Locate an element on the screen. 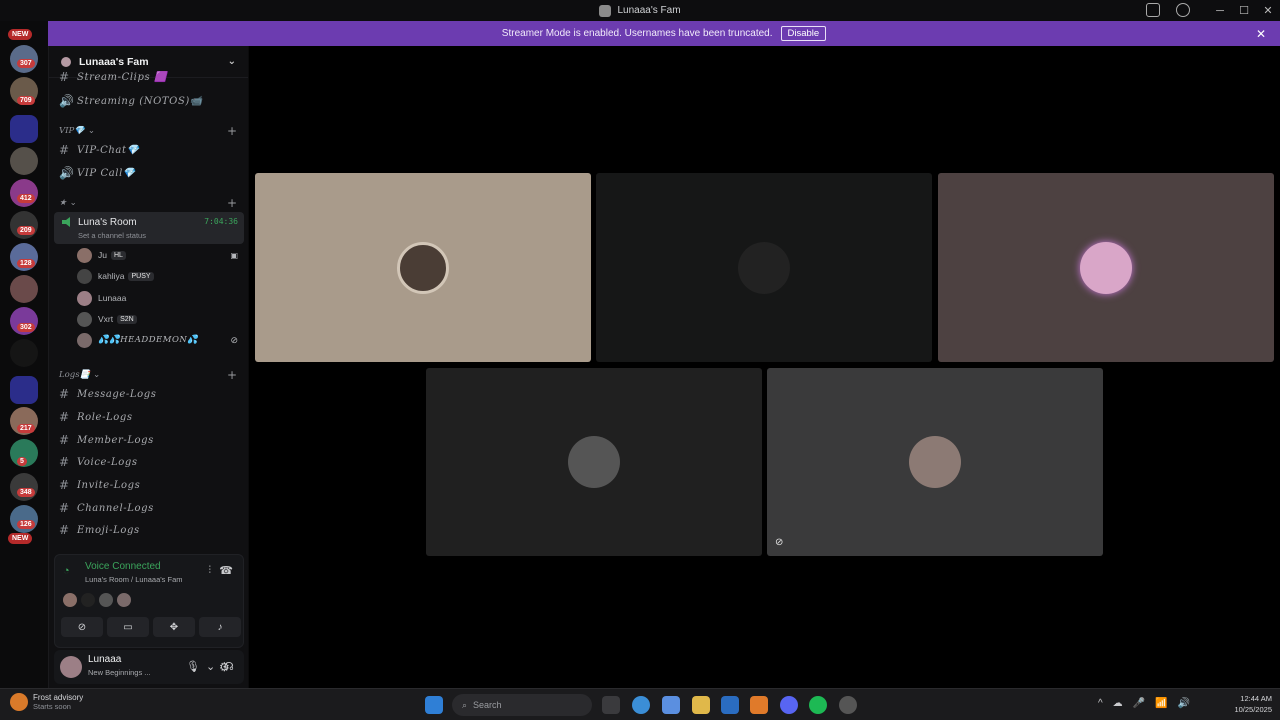 The image size is (1280, 720). weather-widget: Frost advisory Starts soon is located at coordinates (46, 702).